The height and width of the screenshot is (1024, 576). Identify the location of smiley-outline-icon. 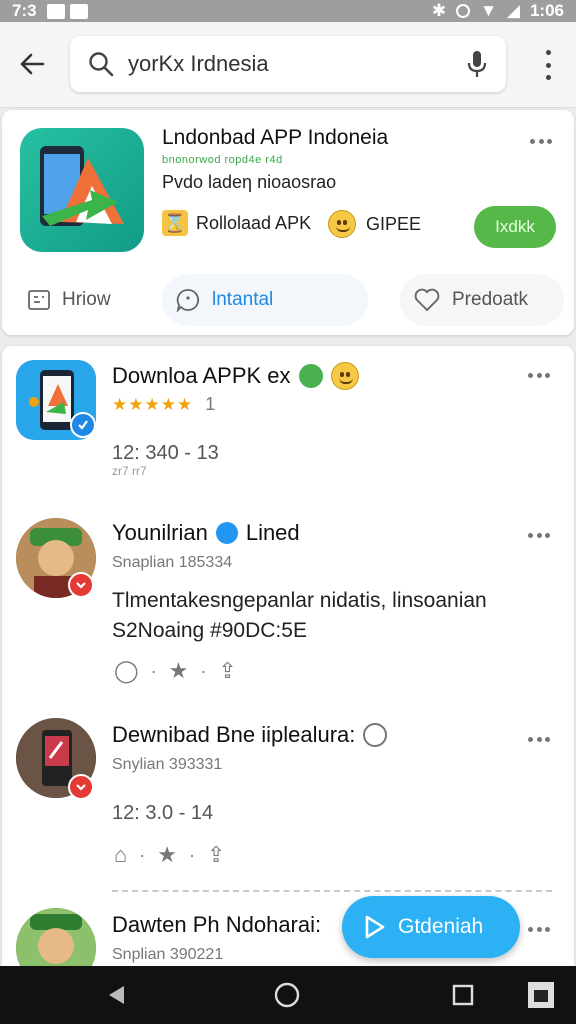
(375, 735).